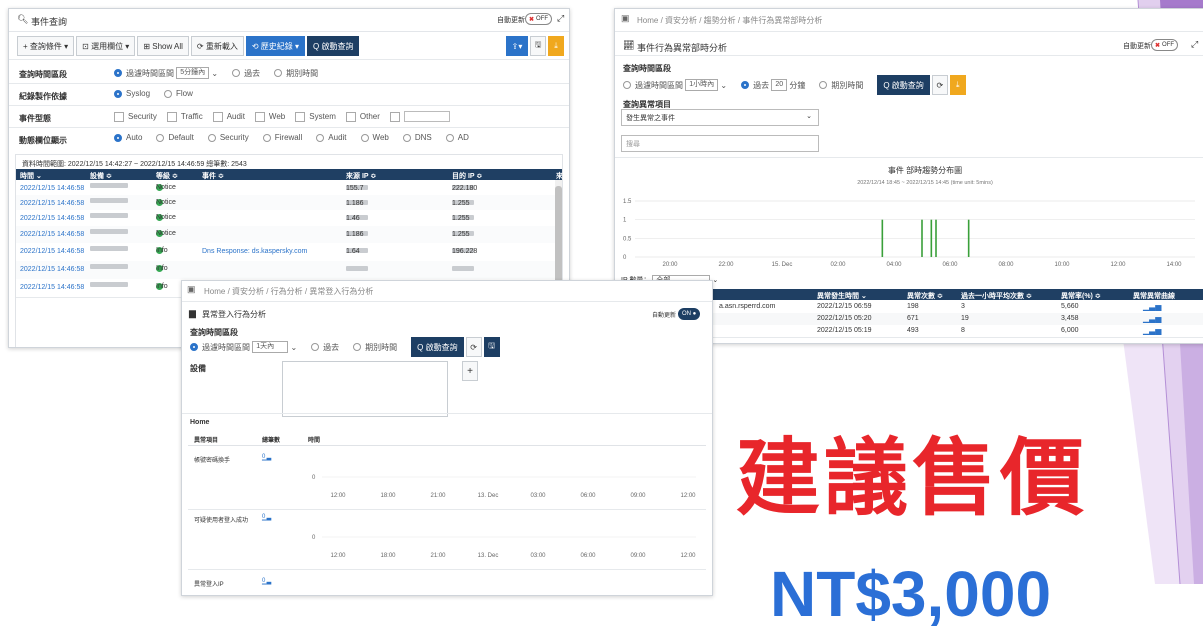  What do you see at coordinates (289, 218) in the screenshot?
I see `table-row: 2022/12/15 14:46:58 Notice 1.46 1.255` at bounding box center [289, 218].